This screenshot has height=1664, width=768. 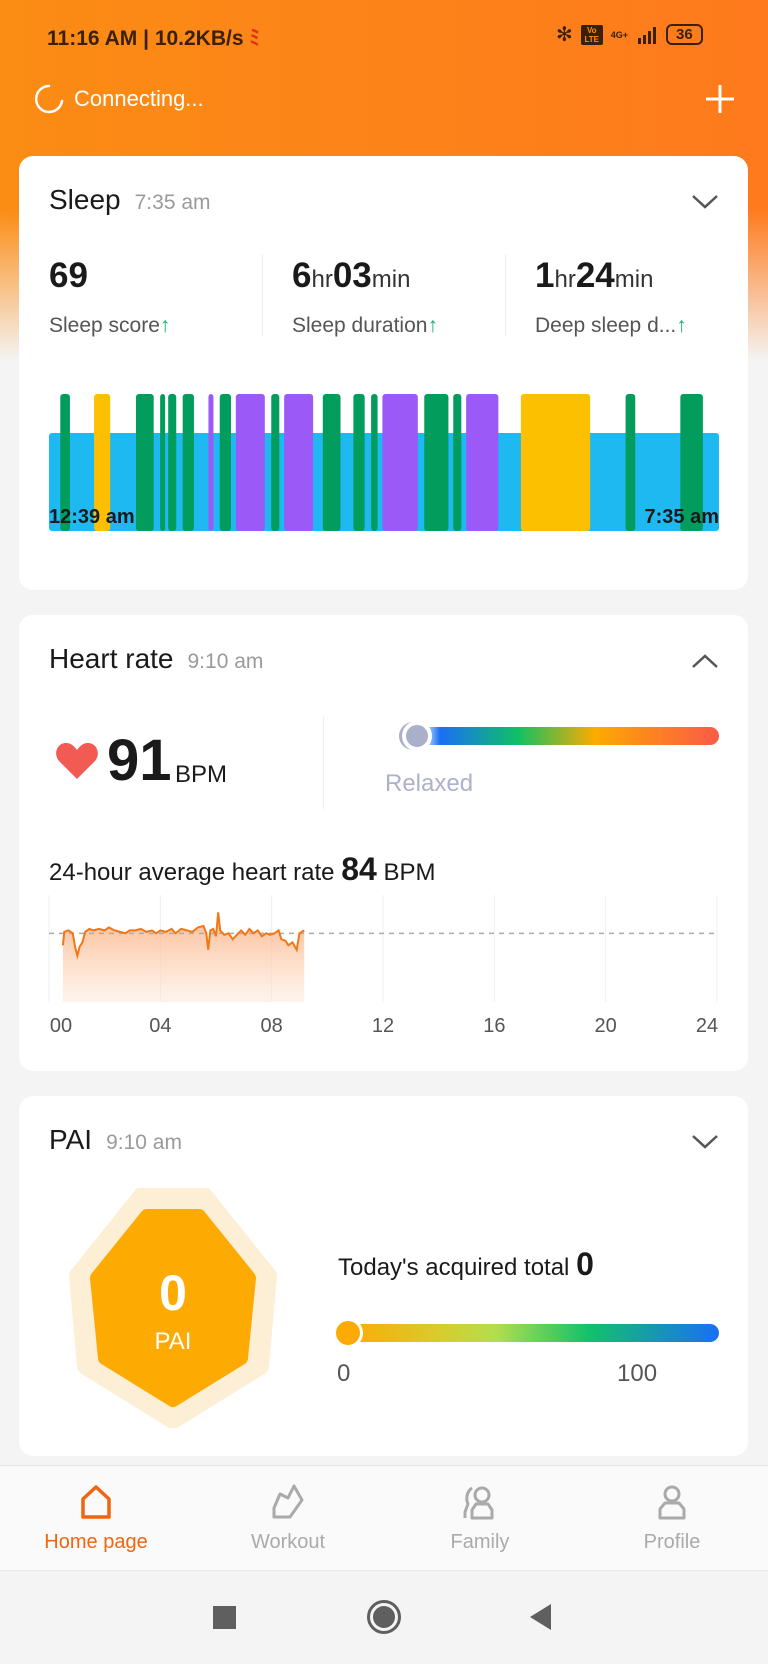 I want to click on bpm-unit: BPM, so click(x=201, y=774).